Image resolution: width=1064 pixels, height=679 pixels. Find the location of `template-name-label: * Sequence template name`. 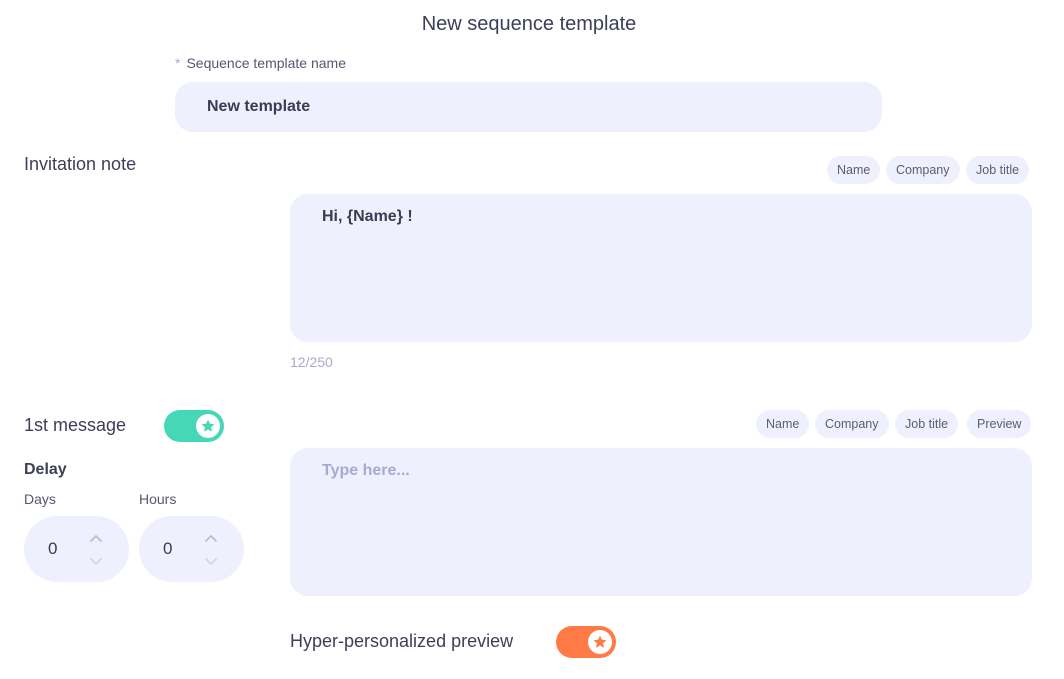

template-name-label: * Sequence template name is located at coordinates (260, 63).